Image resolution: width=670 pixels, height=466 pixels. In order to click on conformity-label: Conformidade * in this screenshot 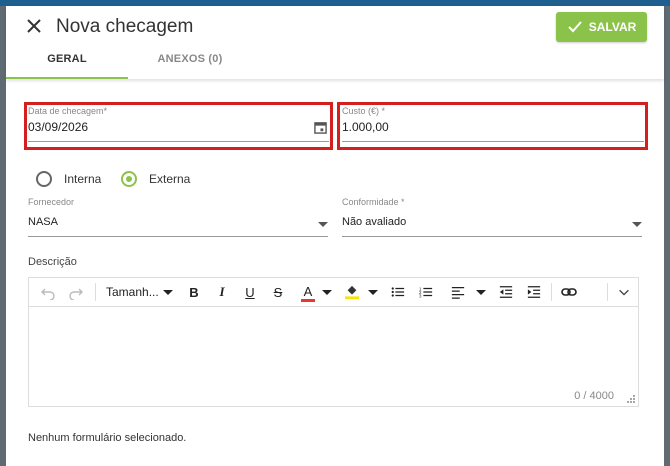, I will do `click(373, 202)`.